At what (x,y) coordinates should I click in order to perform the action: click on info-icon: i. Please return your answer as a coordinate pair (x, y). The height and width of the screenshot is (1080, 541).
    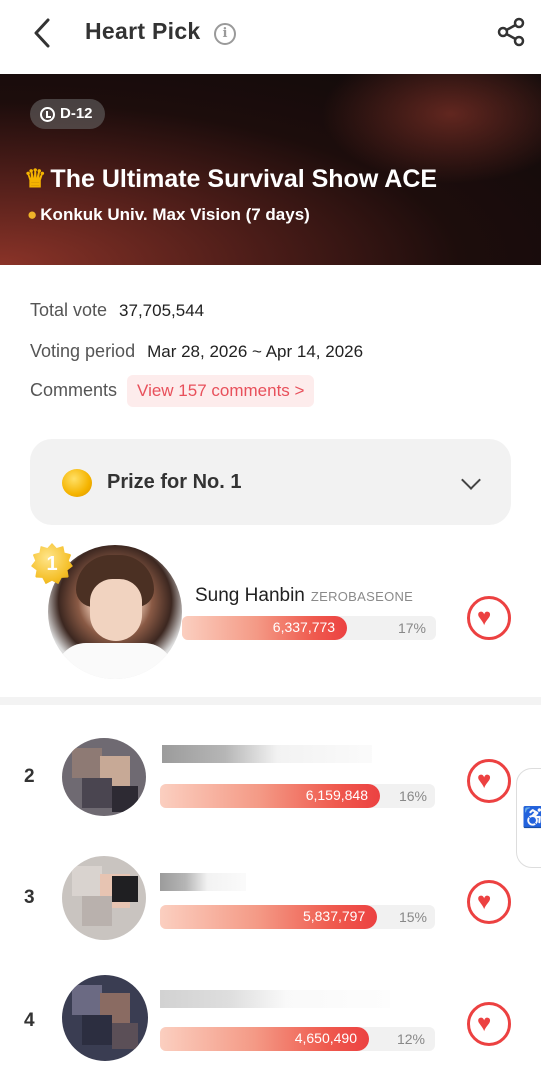
    Looking at the image, I should click on (225, 34).